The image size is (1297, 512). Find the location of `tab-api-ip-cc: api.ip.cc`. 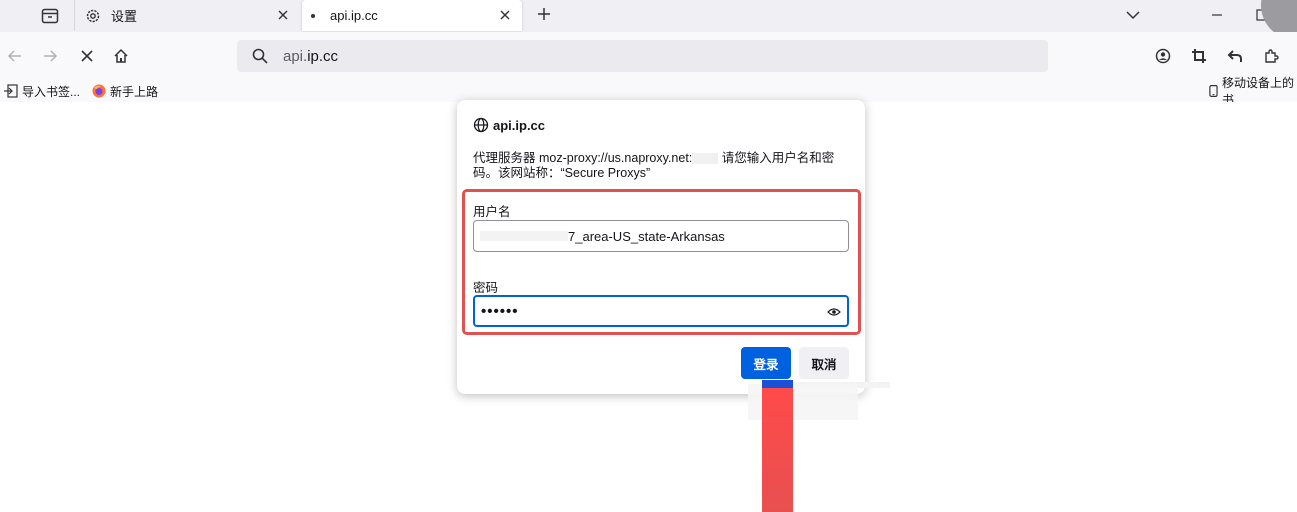

tab-api-ip-cc: api.ip.cc is located at coordinates (412, 15).